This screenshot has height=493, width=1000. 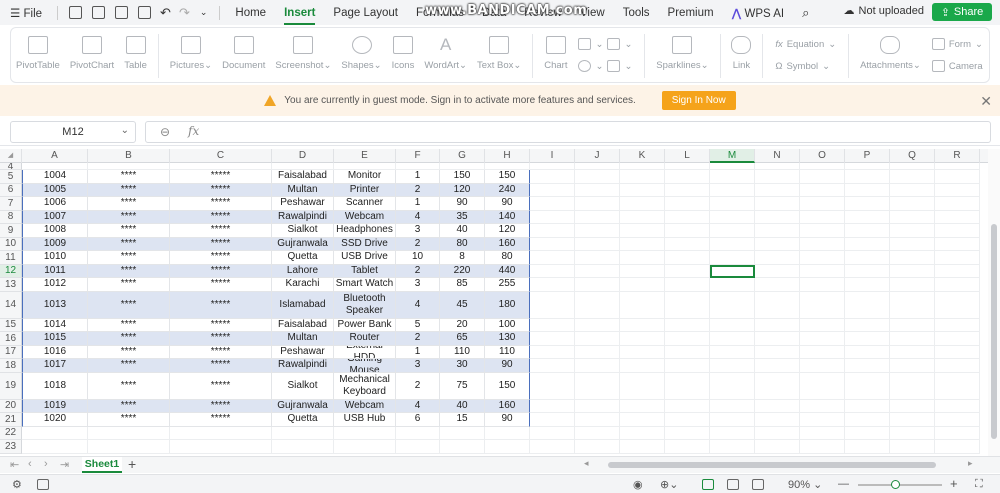 I want to click on cell-q13, so click(x=912, y=285).